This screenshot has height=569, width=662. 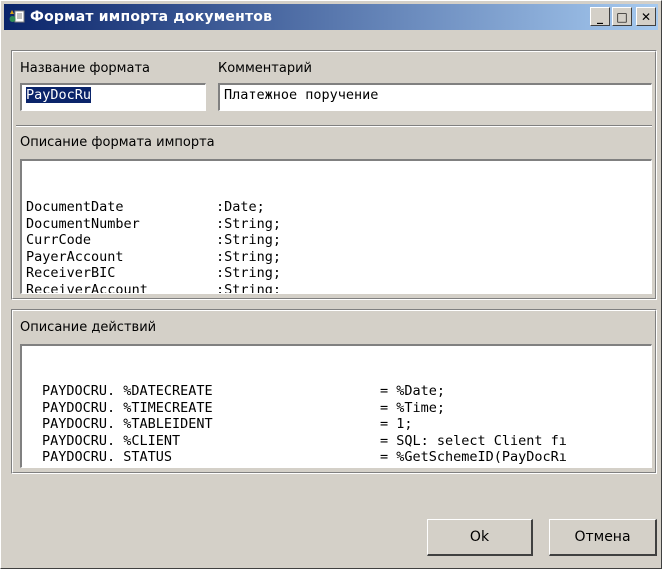 What do you see at coordinates (265, 68) in the screenshot?
I see `comment-label: Комментарий` at bounding box center [265, 68].